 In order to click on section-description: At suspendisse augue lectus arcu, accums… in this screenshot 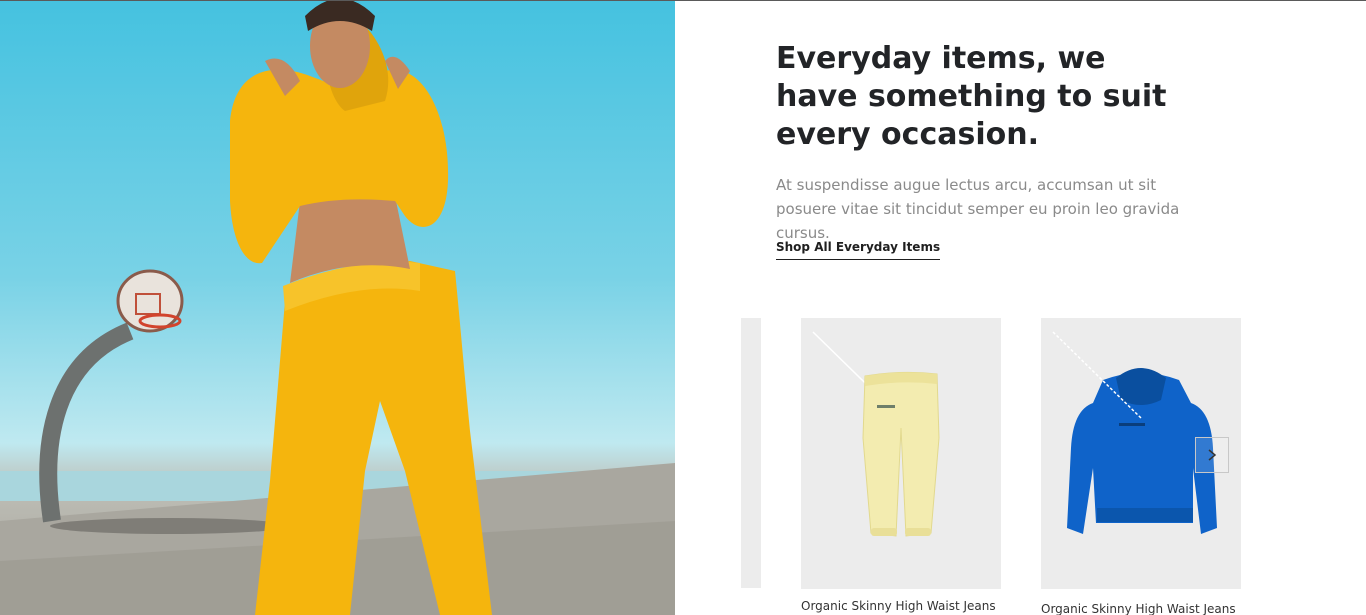, I will do `click(978, 209)`.